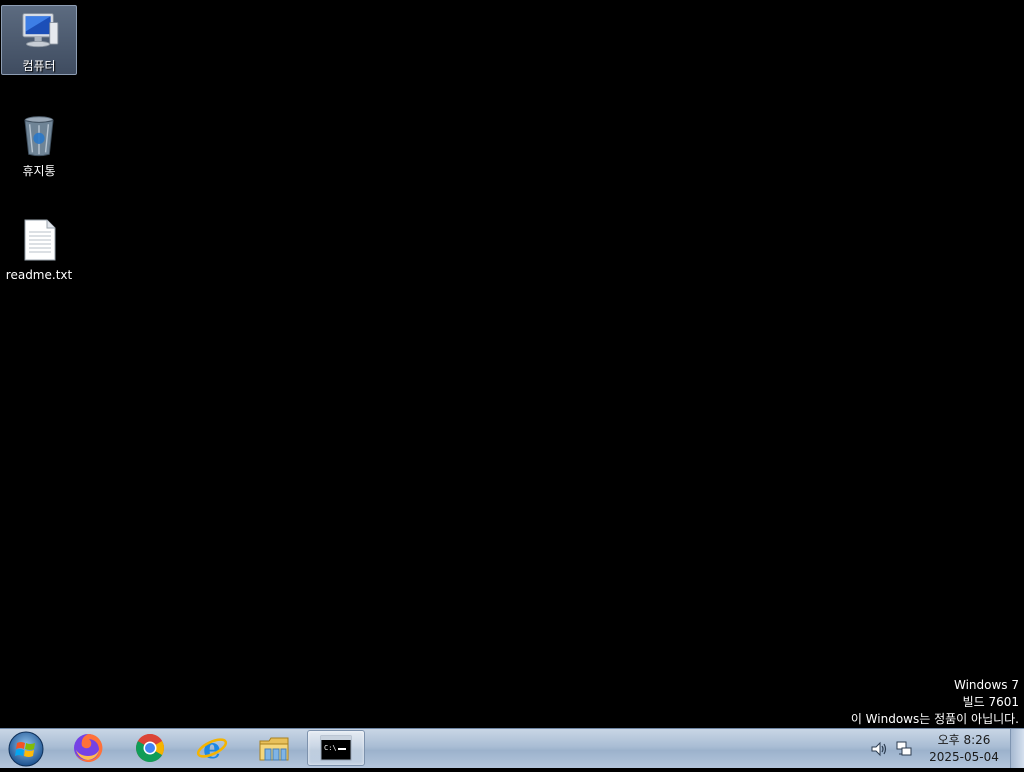 This screenshot has width=1024, height=772. What do you see at coordinates (964, 757) in the screenshot?
I see `clock-date: 2025-05-04` at bounding box center [964, 757].